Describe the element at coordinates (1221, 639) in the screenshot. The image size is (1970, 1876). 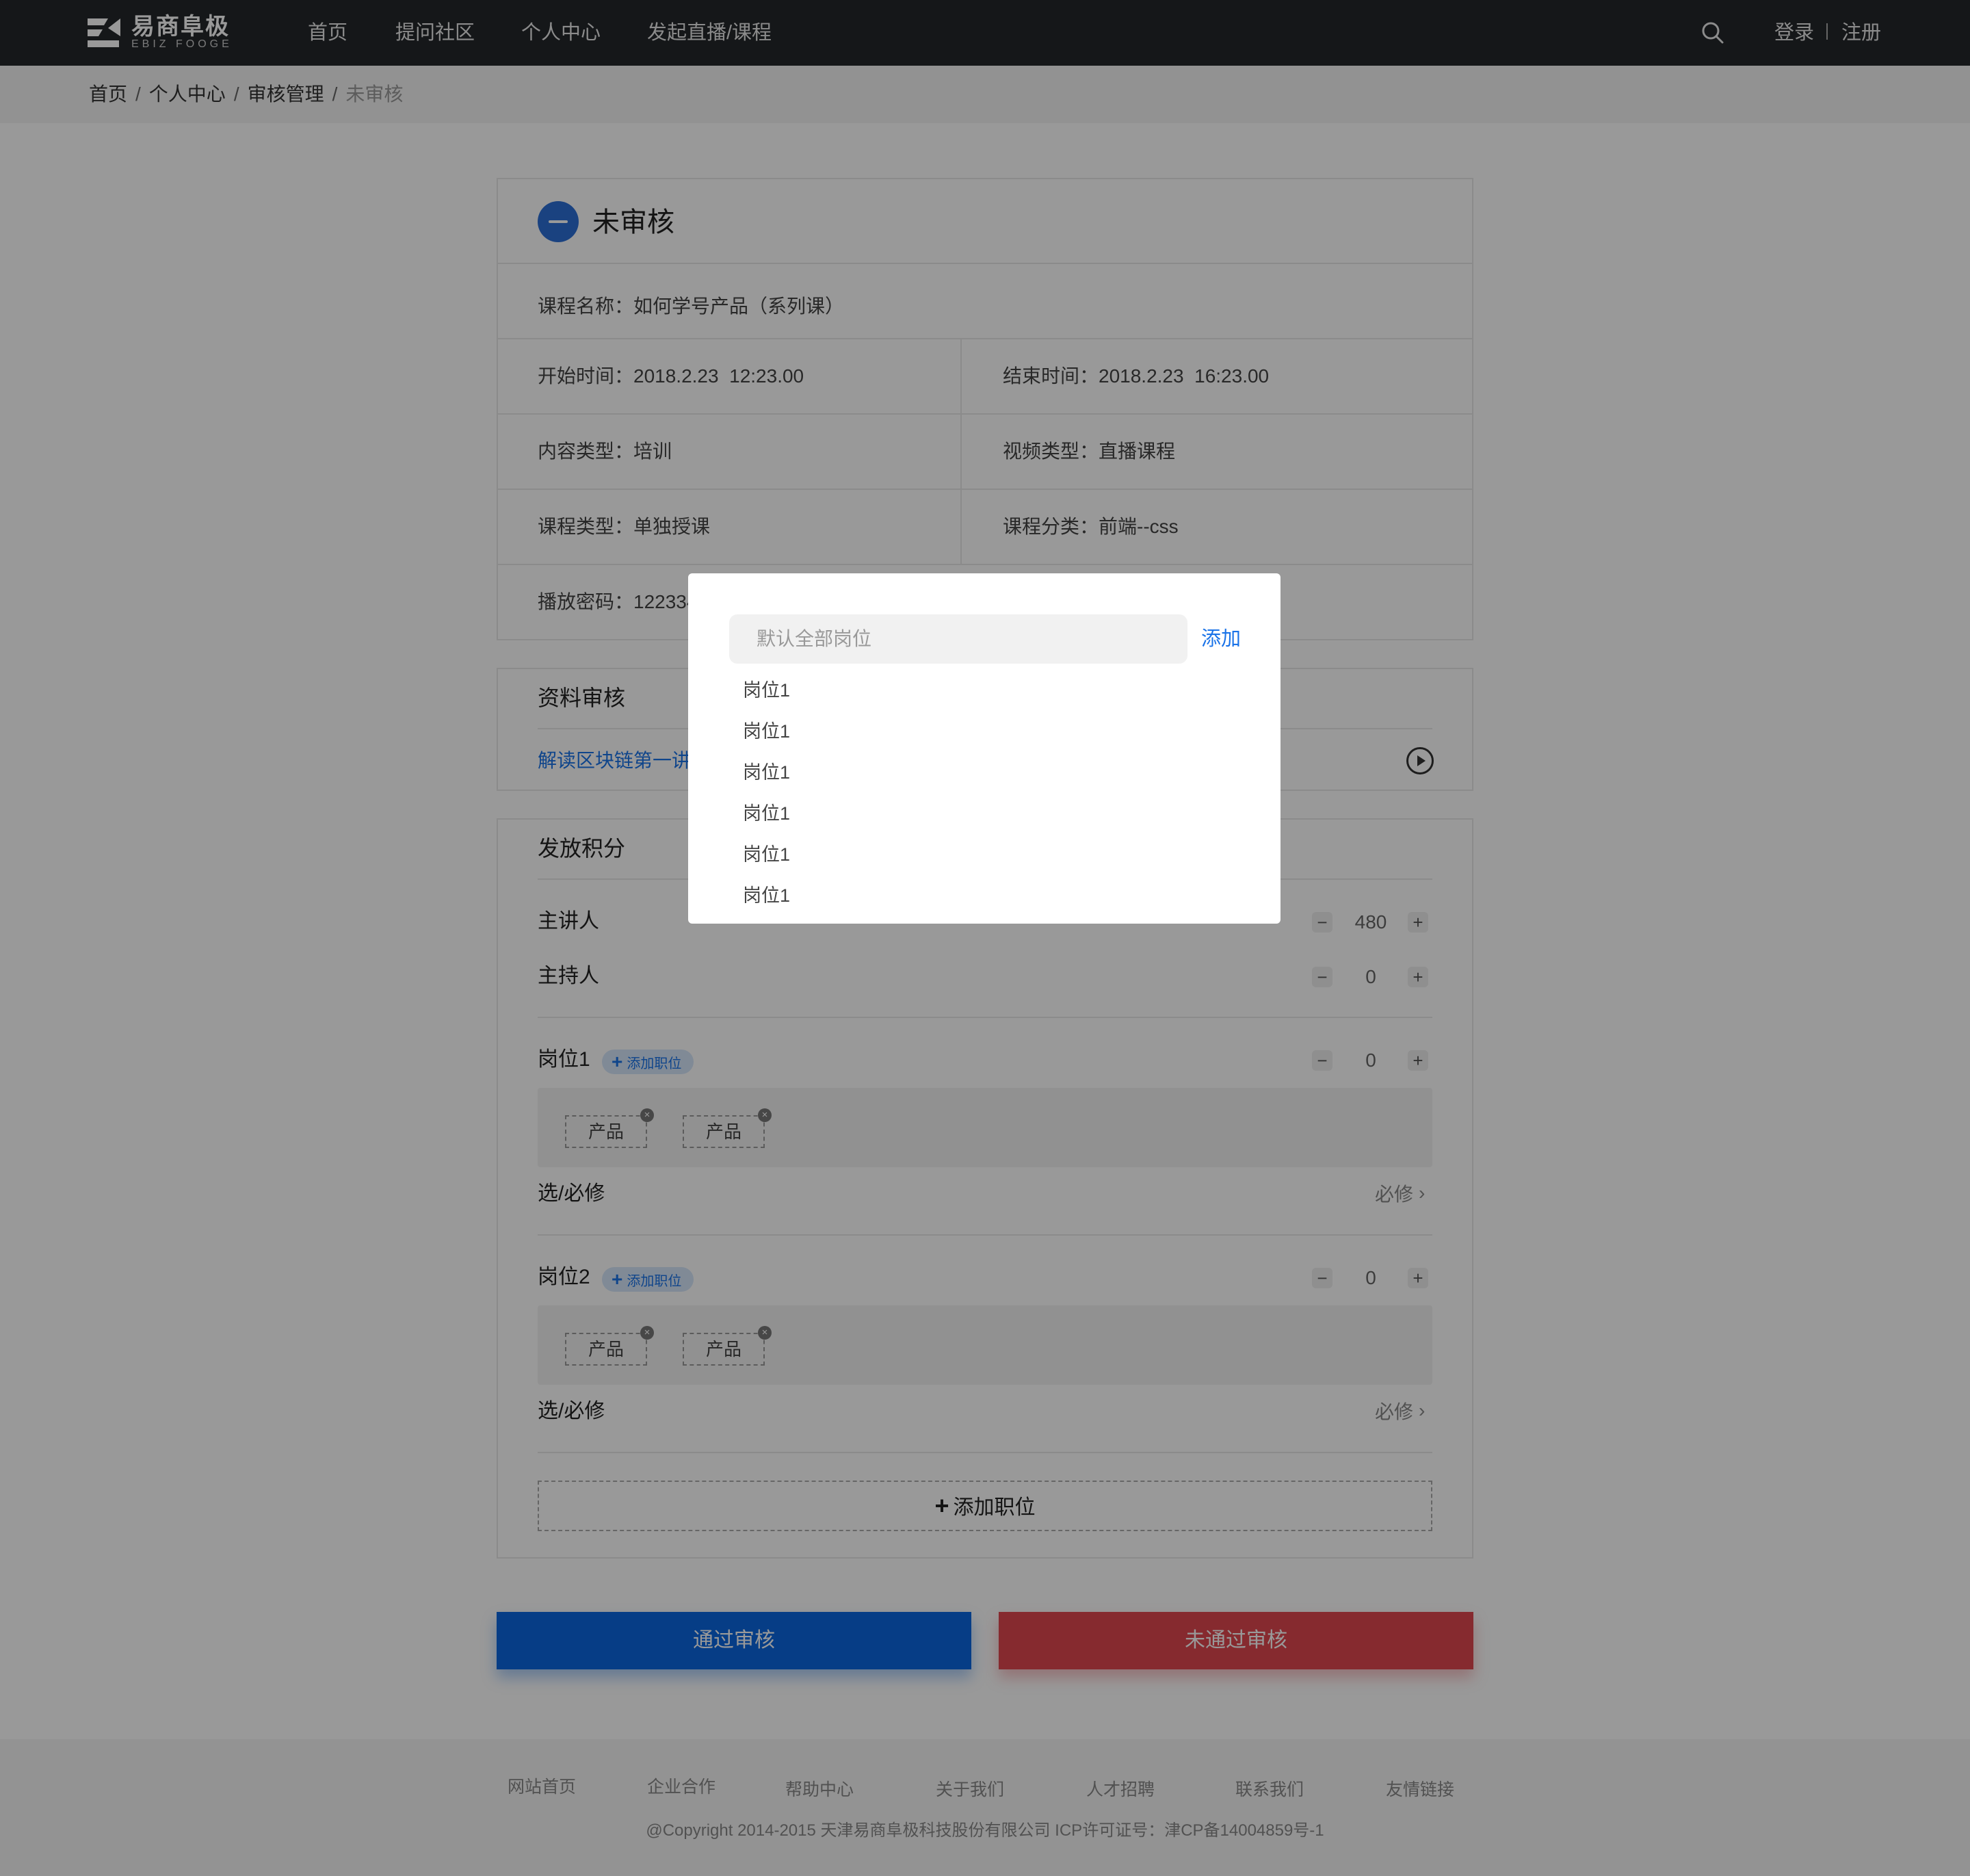
I see `modal-add-button: 添加` at that location.